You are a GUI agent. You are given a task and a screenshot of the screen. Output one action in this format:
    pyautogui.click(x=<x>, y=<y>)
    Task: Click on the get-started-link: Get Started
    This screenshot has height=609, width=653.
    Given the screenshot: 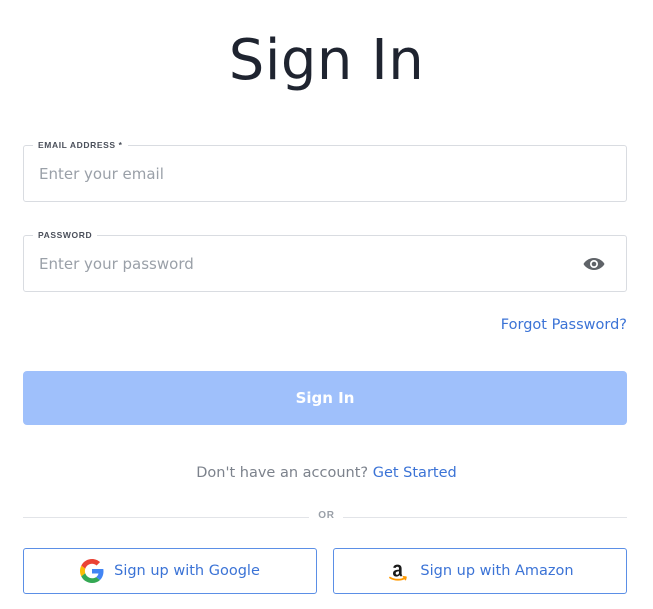 What is the action you would take?
    pyautogui.click(x=415, y=473)
    